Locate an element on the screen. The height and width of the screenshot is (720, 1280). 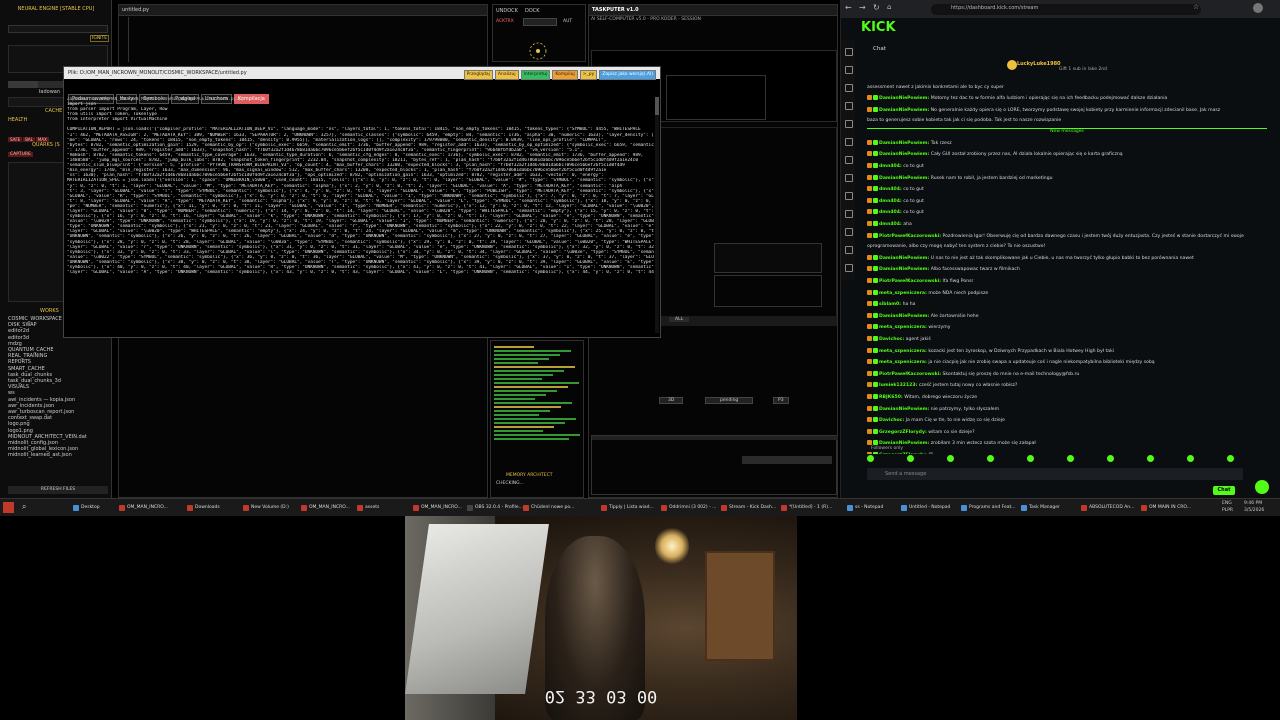
chat-username: siblam0: is located at coordinates (890, 304).